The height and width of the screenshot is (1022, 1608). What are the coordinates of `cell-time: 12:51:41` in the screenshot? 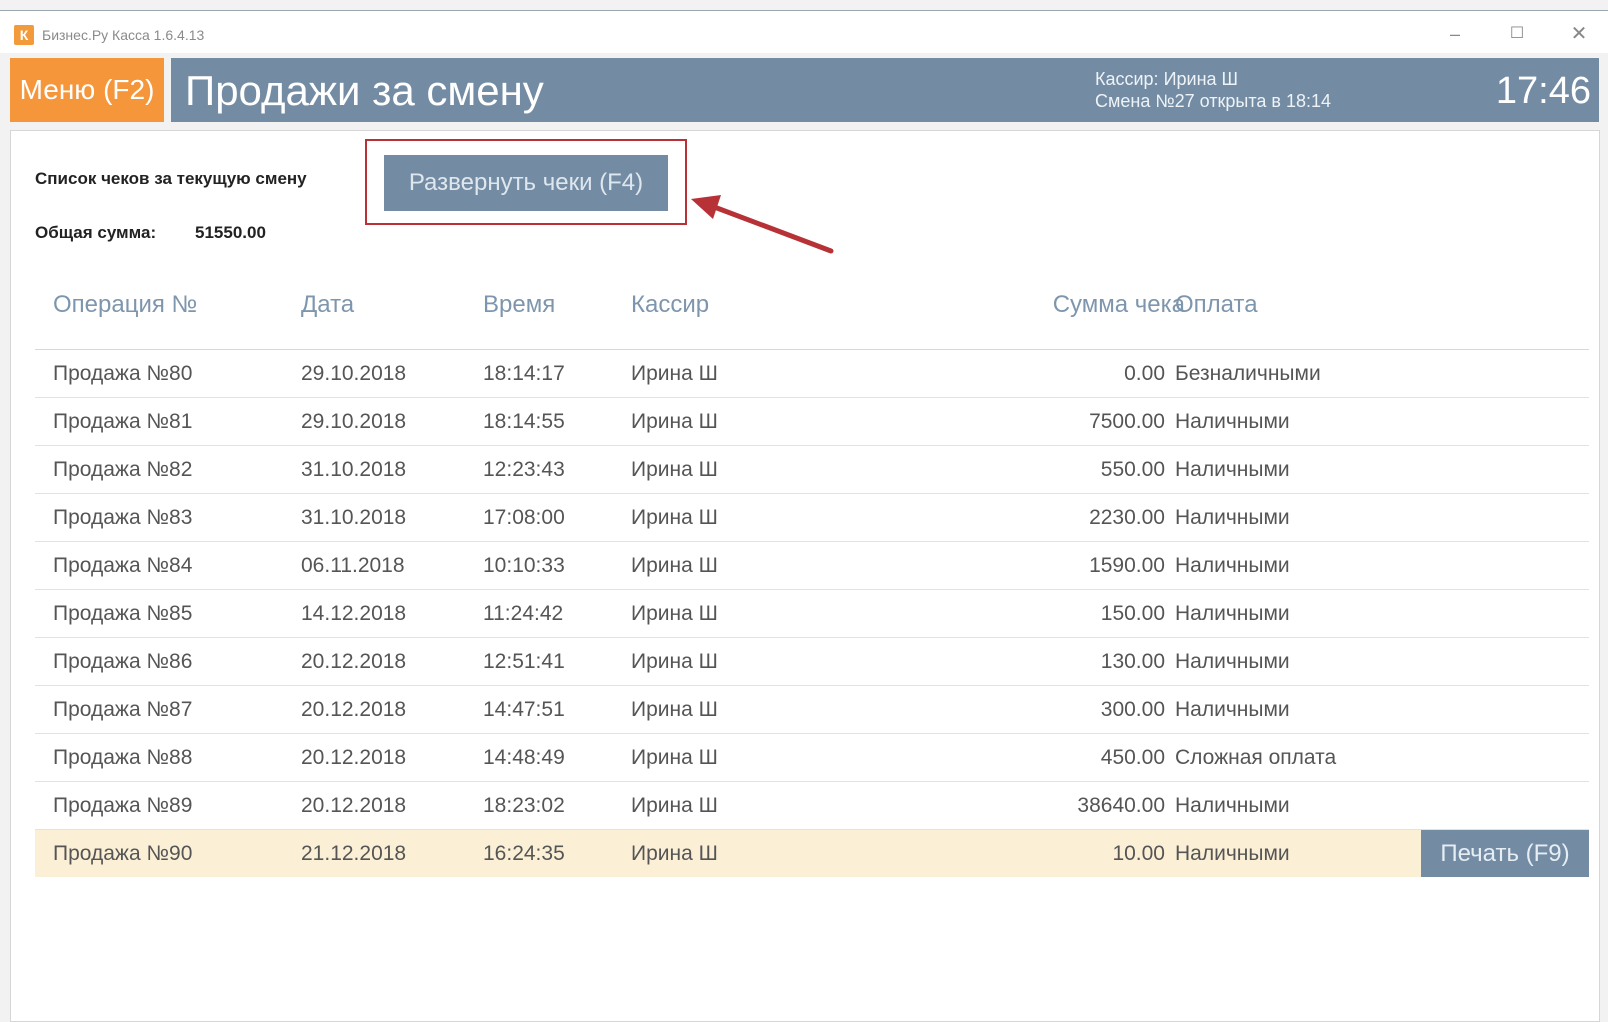 It's located at (524, 661).